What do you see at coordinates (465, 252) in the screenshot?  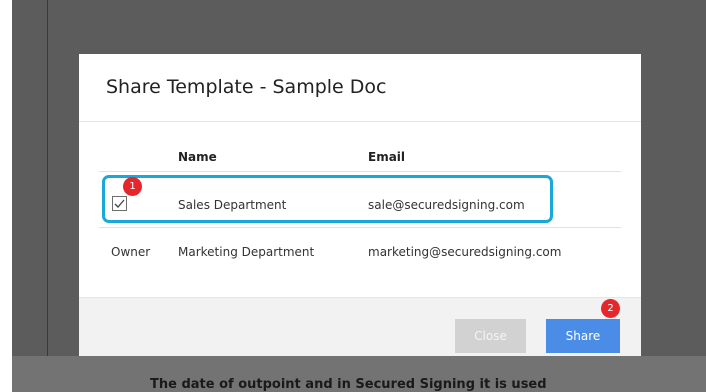 I see `row-email-marketing: marketing@securedsigning.com` at bounding box center [465, 252].